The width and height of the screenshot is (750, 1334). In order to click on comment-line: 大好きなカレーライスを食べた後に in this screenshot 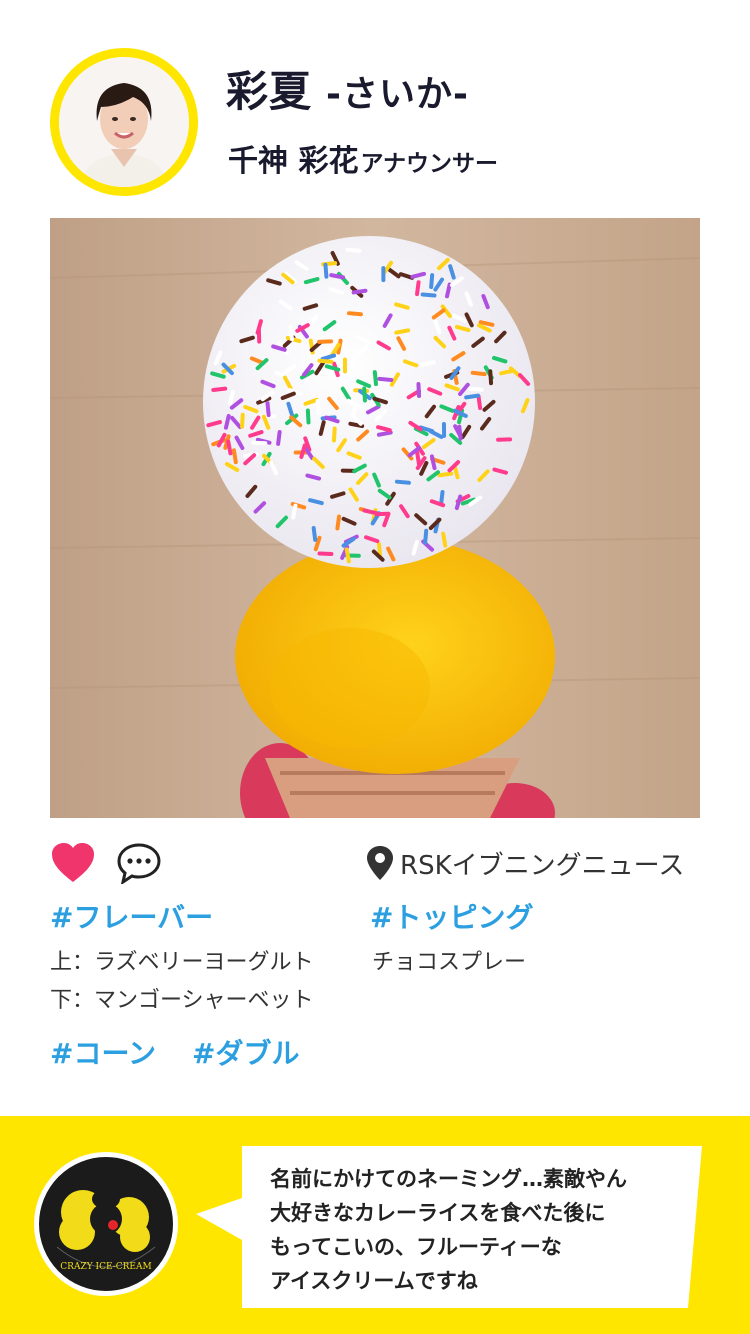, I will do `click(438, 1213)`.